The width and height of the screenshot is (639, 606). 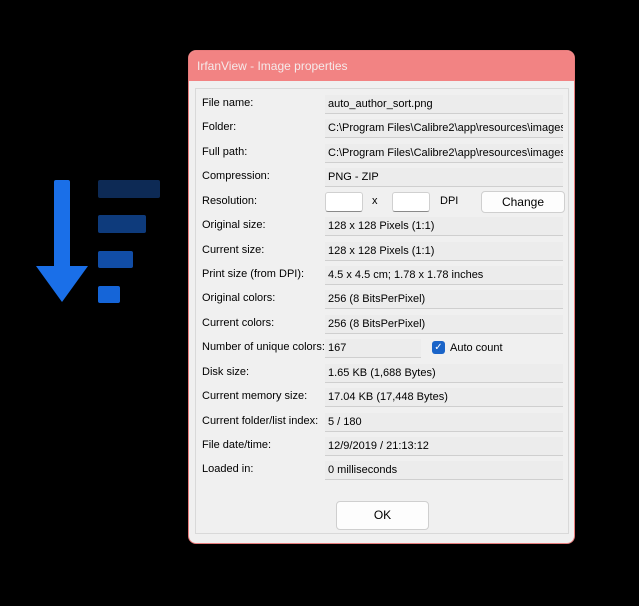 I want to click on current-size-label: Current size:, so click(x=233, y=250).